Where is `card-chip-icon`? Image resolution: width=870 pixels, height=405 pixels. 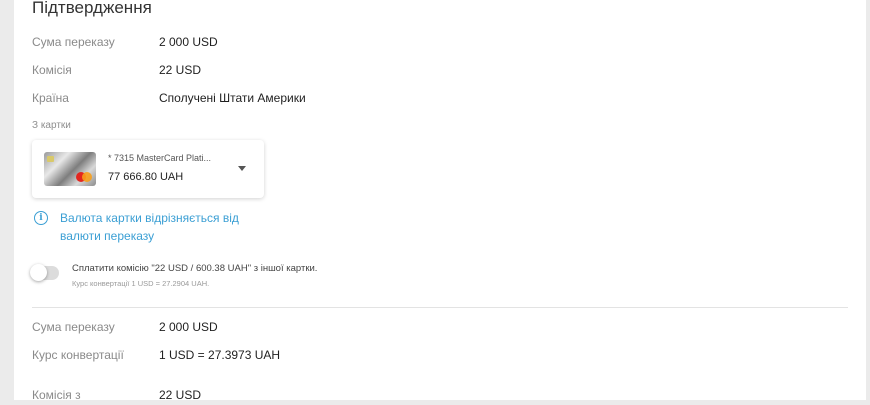
card-chip-icon is located at coordinates (50, 159).